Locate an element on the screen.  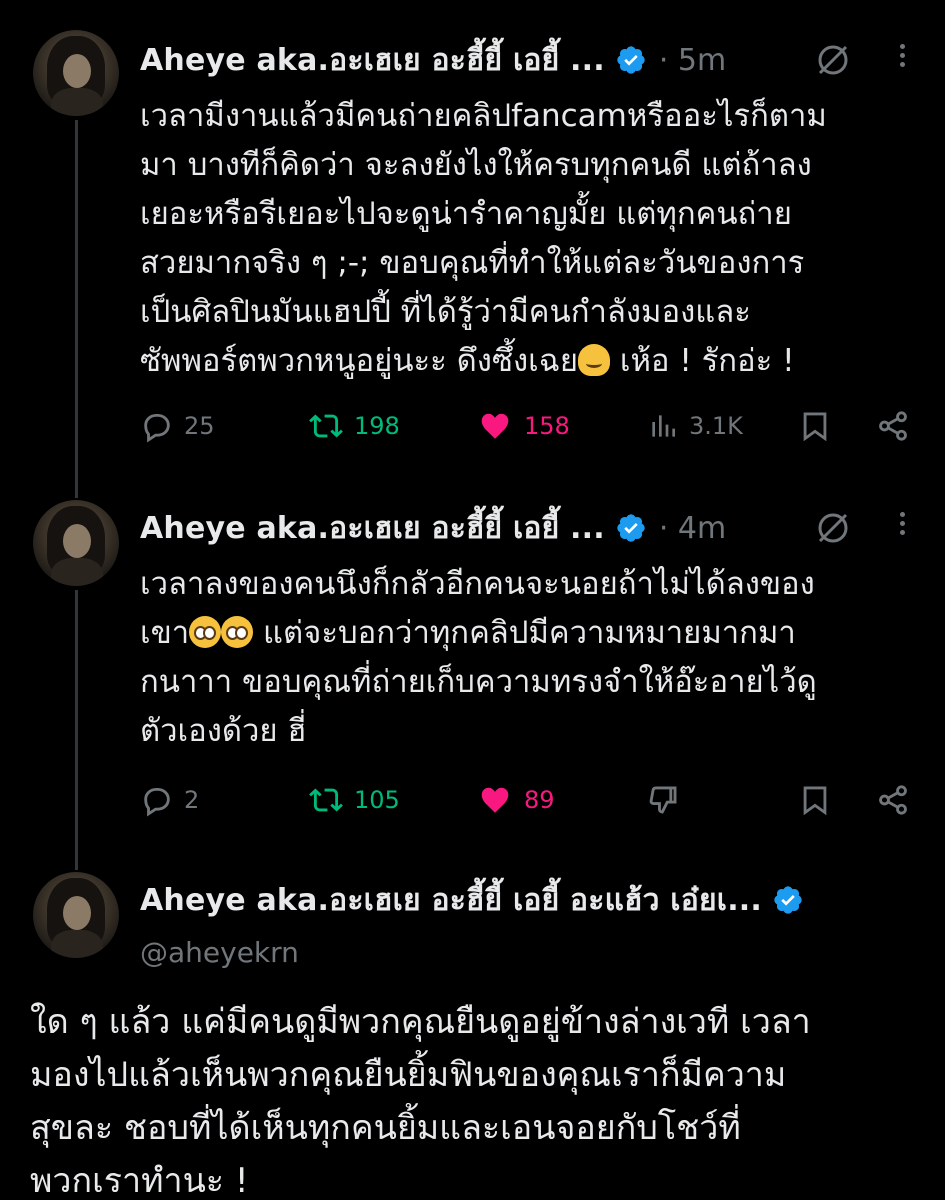
views-icon is located at coordinates (663, 426).